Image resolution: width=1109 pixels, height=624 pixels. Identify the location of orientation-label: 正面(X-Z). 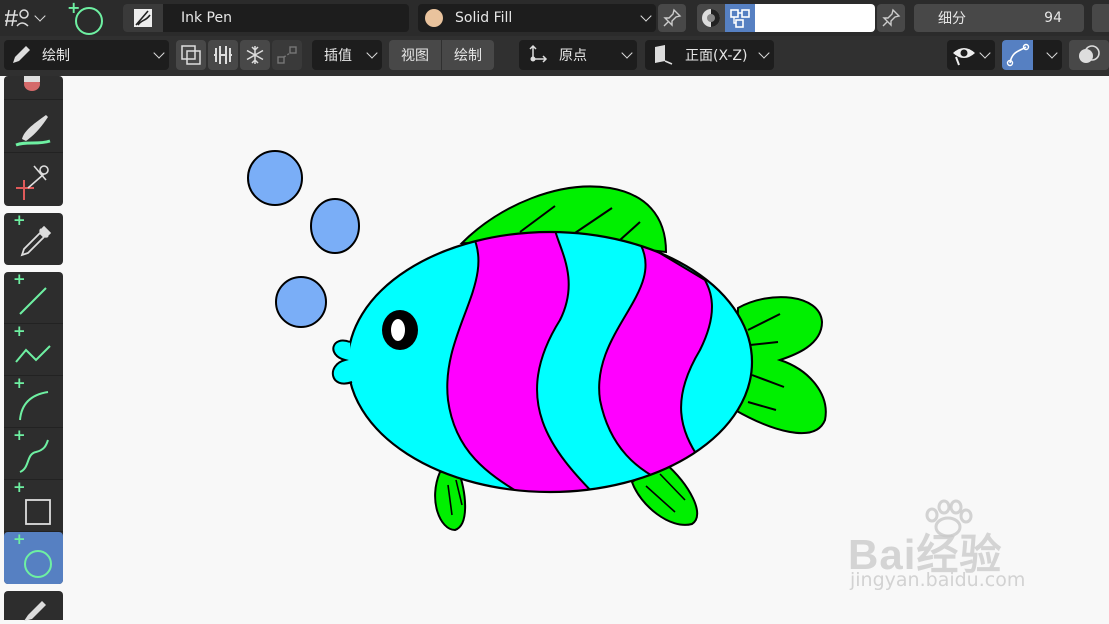
(716, 56).